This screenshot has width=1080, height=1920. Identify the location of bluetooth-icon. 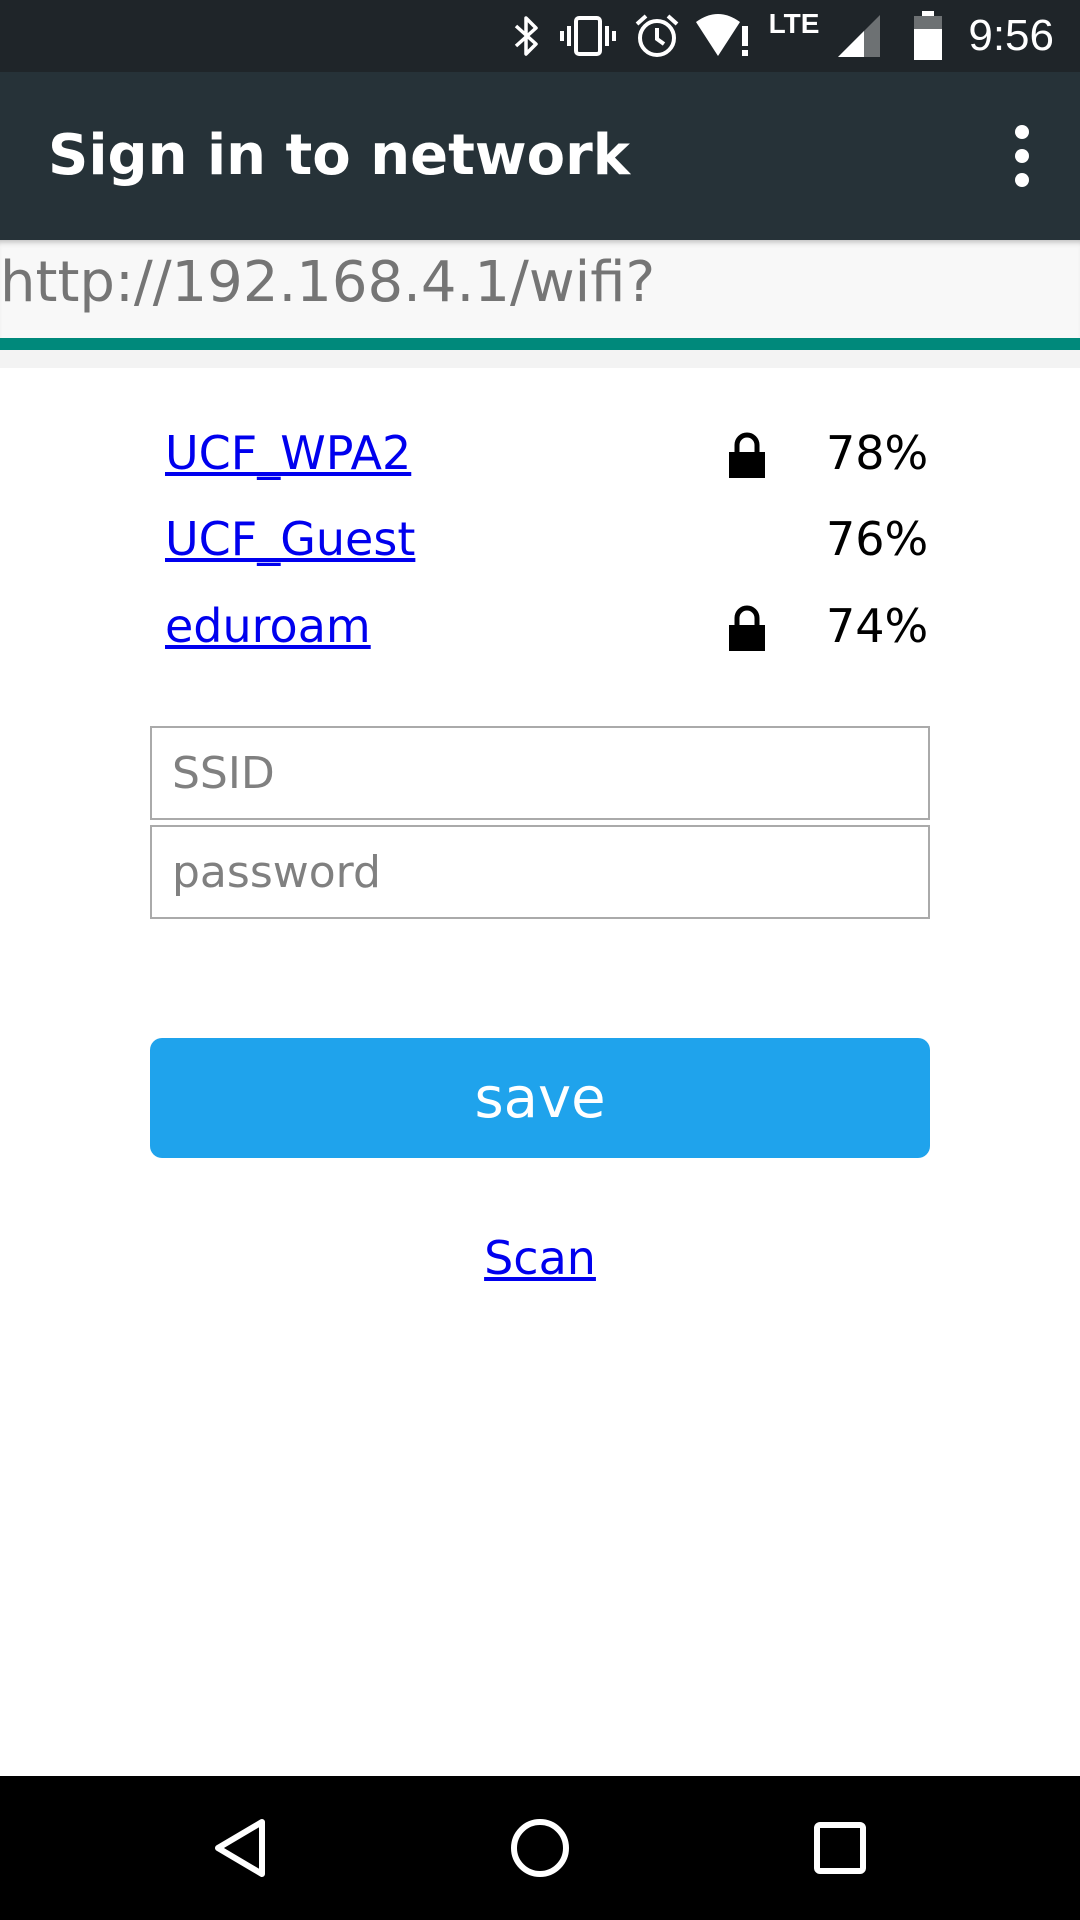
(526, 36).